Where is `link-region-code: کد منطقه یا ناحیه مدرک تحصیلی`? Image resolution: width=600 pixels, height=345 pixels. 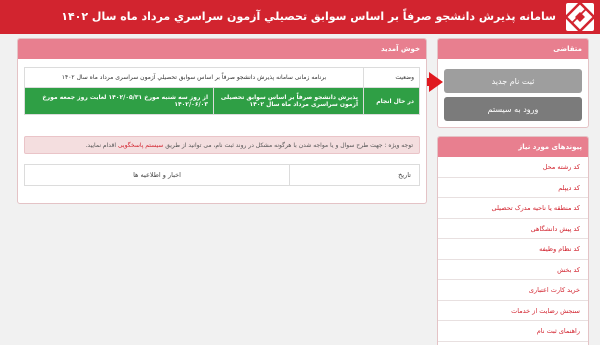 link-region-code: کد منطقه یا ناحیه مدرک تحصیلی is located at coordinates (513, 208).